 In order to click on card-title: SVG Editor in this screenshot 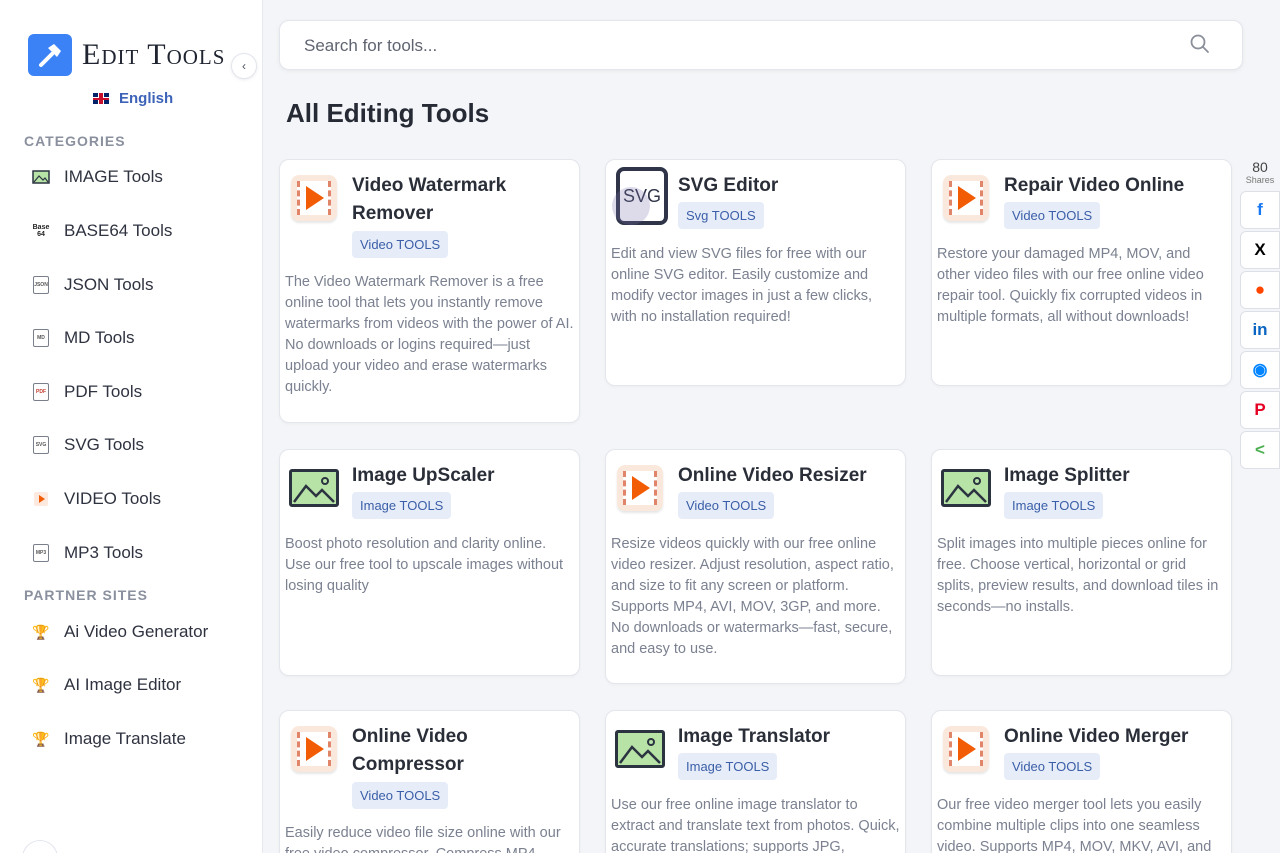, I will do `click(728, 185)`.